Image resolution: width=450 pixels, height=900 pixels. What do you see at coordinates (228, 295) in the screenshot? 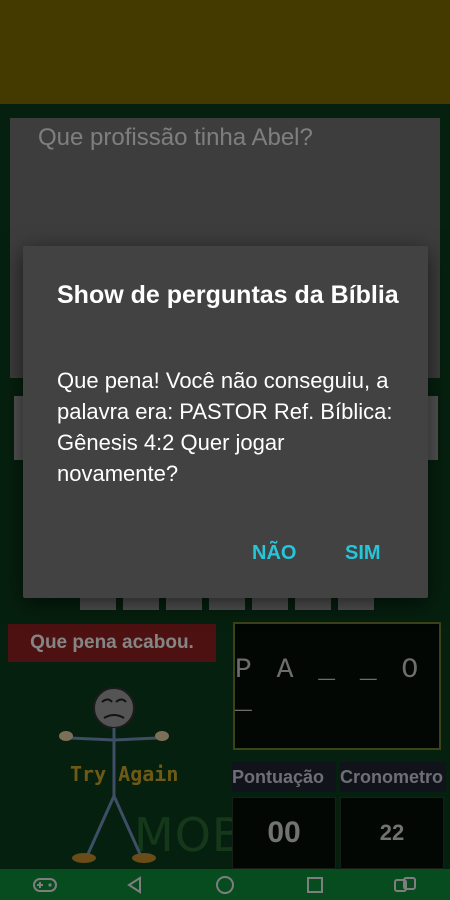
I see `dialog-title: Show de perguntas da Bíblia` at bounding box center [228, 295].